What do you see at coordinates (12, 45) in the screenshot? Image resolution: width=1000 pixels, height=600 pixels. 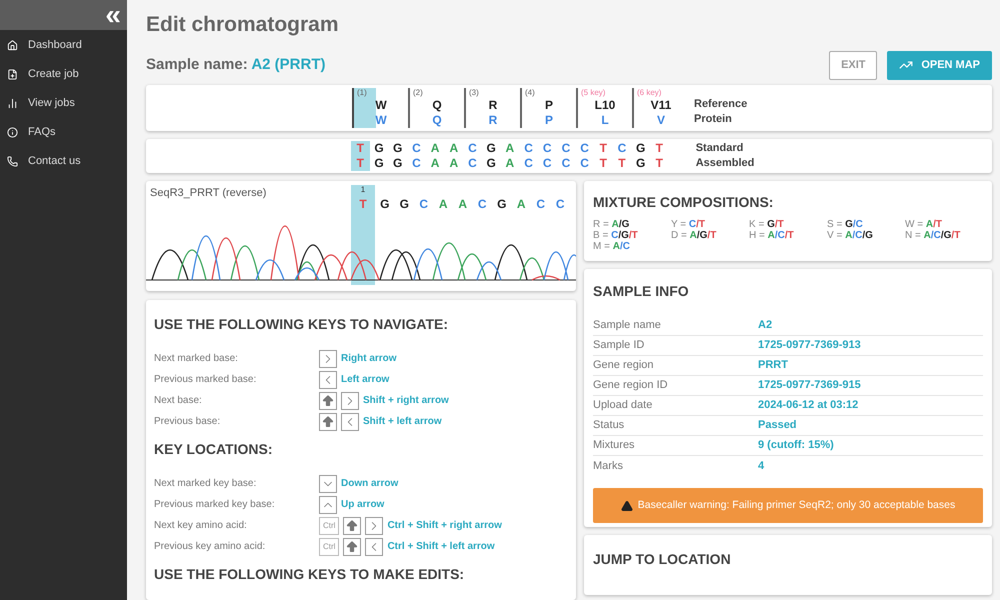 I see `home-icon` at bounding box center [12, 45].